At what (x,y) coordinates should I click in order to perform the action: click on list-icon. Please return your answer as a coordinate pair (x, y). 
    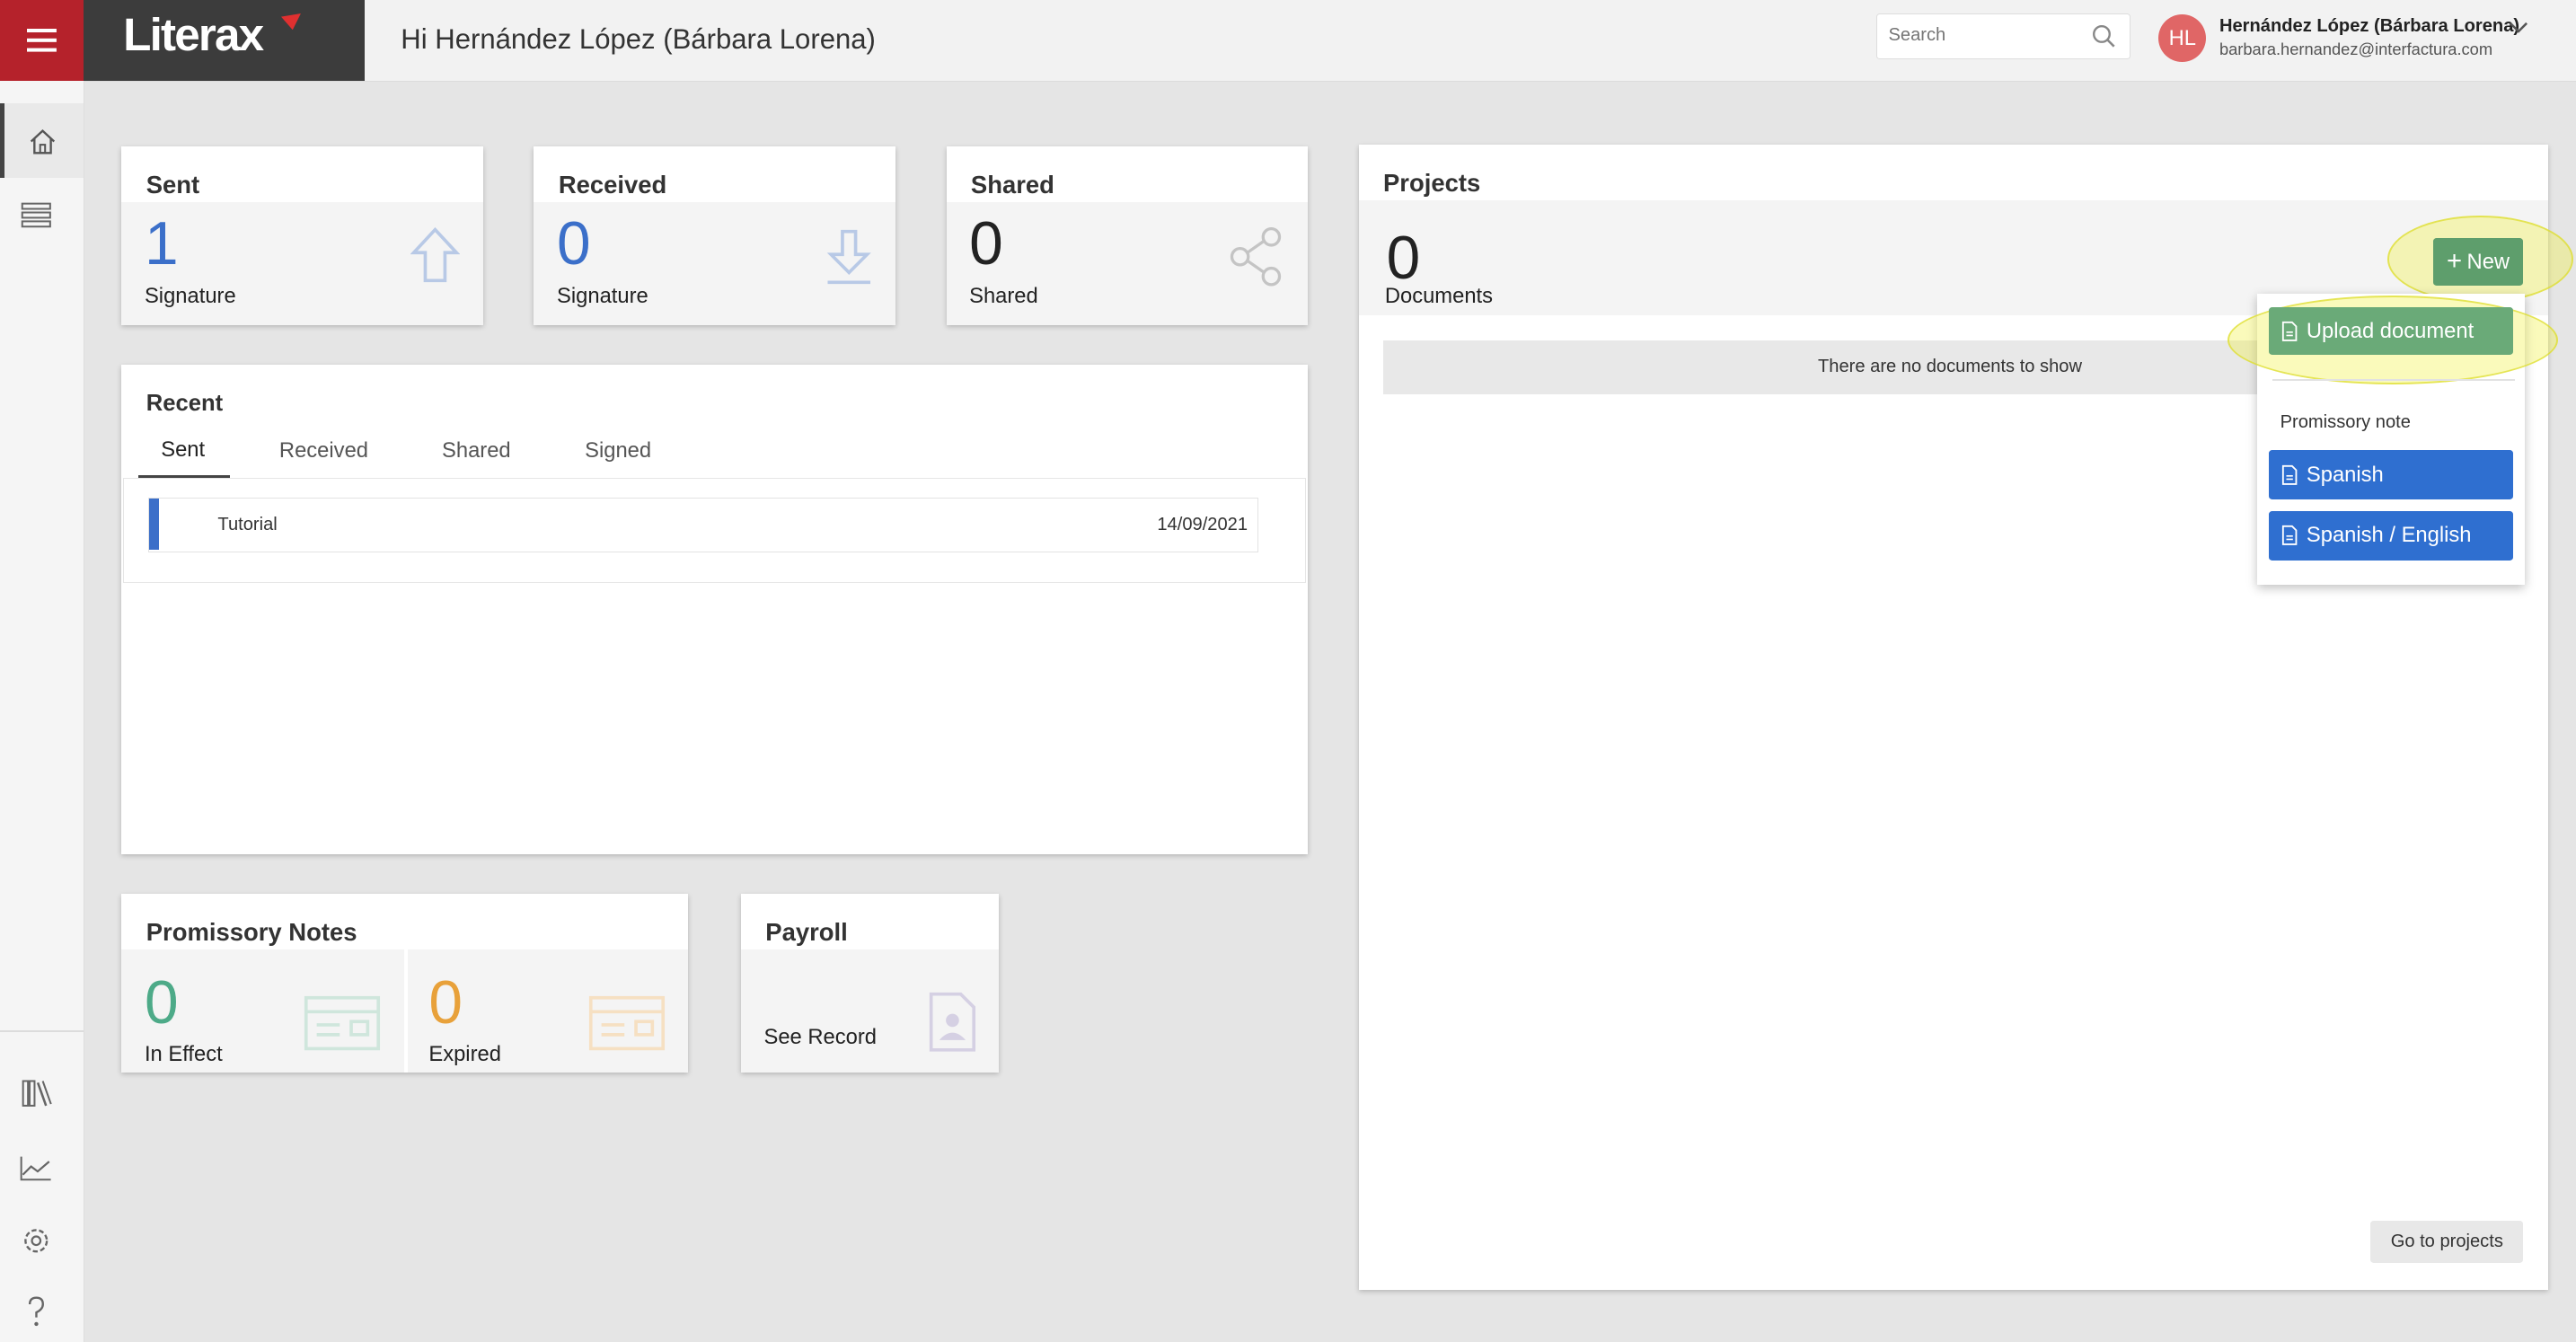
    Looking at the image, I should click on (36, 215).